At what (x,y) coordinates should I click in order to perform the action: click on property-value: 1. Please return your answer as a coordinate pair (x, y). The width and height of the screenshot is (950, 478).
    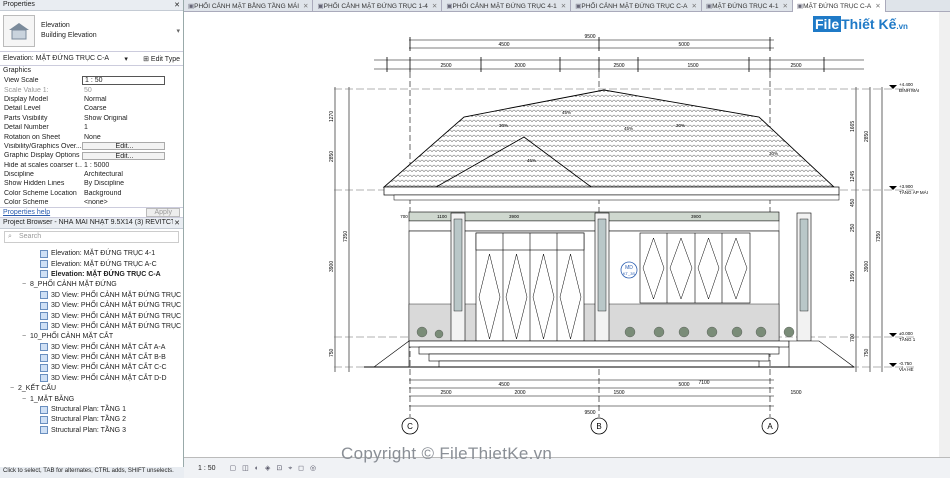
    Looking at the image, I should click on (132, 127).